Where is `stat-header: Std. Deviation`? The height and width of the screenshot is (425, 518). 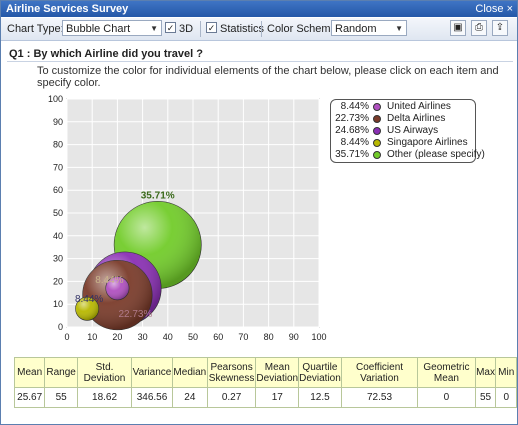
stat-header: Std. Deviation is located at coordinates (104, 372).